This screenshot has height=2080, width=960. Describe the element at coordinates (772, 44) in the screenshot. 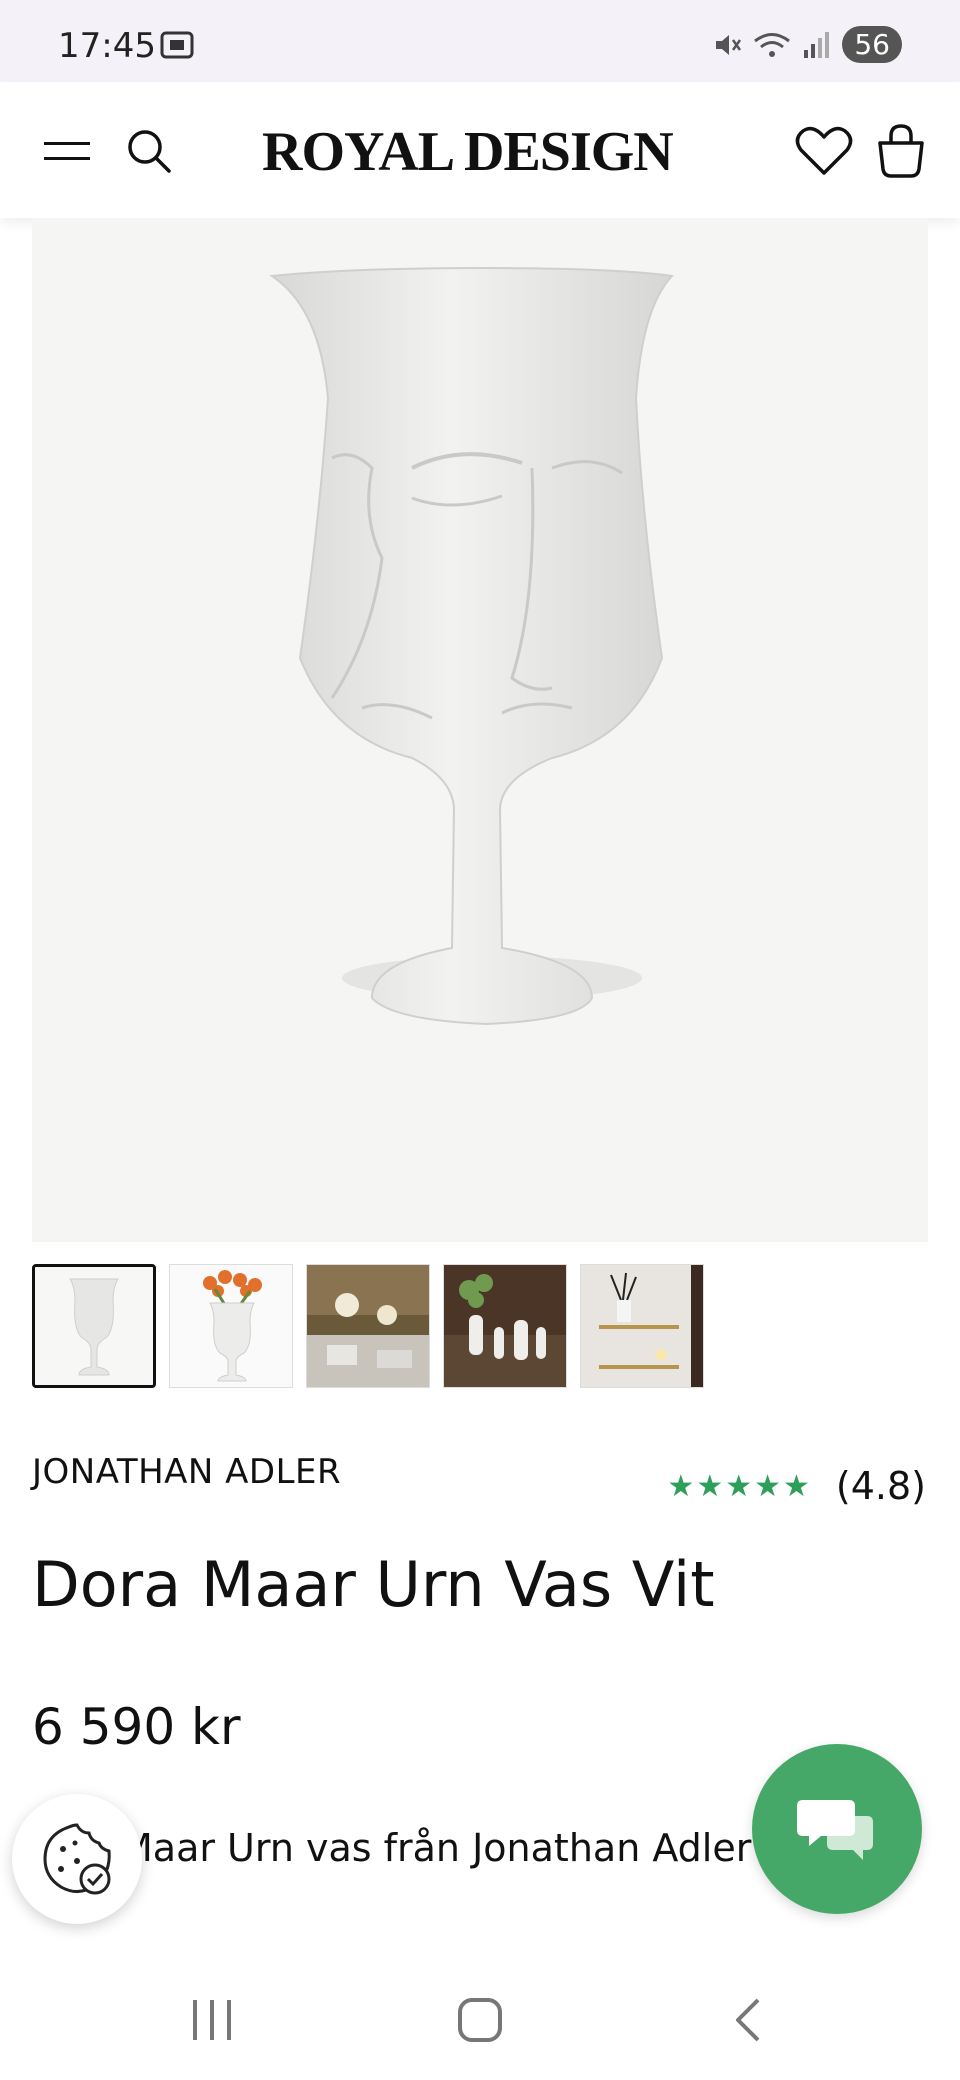

I see `wifi-icon` at that location.